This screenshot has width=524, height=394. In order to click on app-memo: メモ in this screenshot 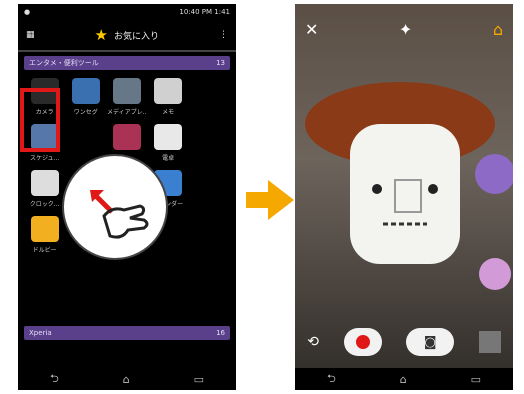, I will do `click(168, 97)`.